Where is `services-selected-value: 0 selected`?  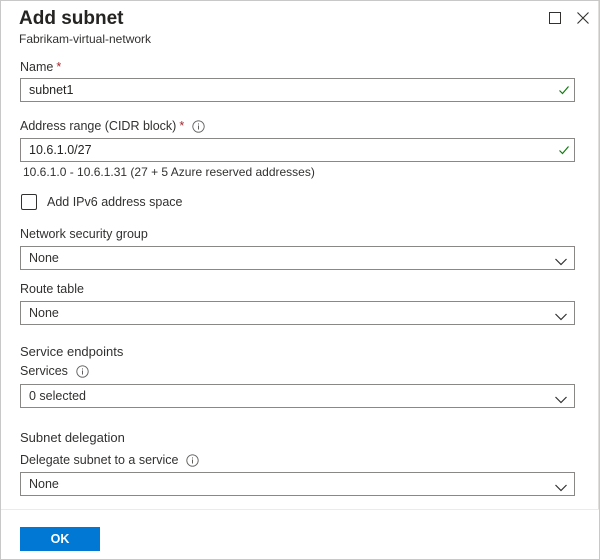
services-selected-value: 0 selected is located at coordinates (57, 396).